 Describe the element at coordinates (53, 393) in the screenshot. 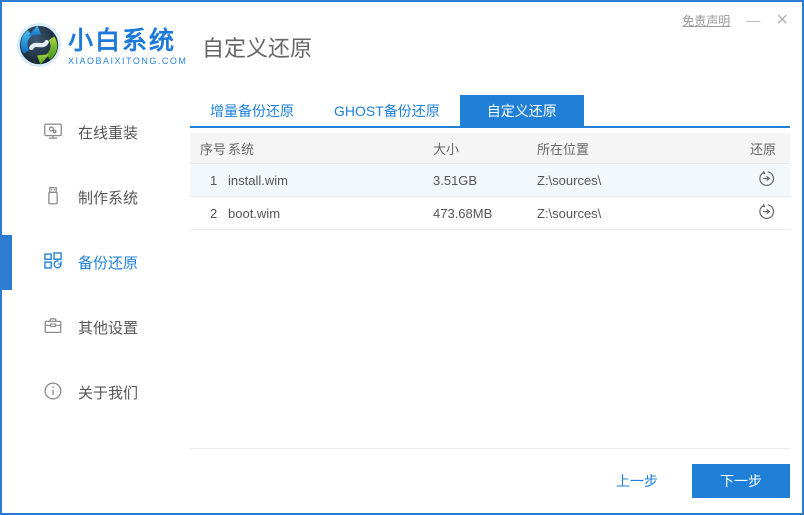

I see `info-icon` at that location.